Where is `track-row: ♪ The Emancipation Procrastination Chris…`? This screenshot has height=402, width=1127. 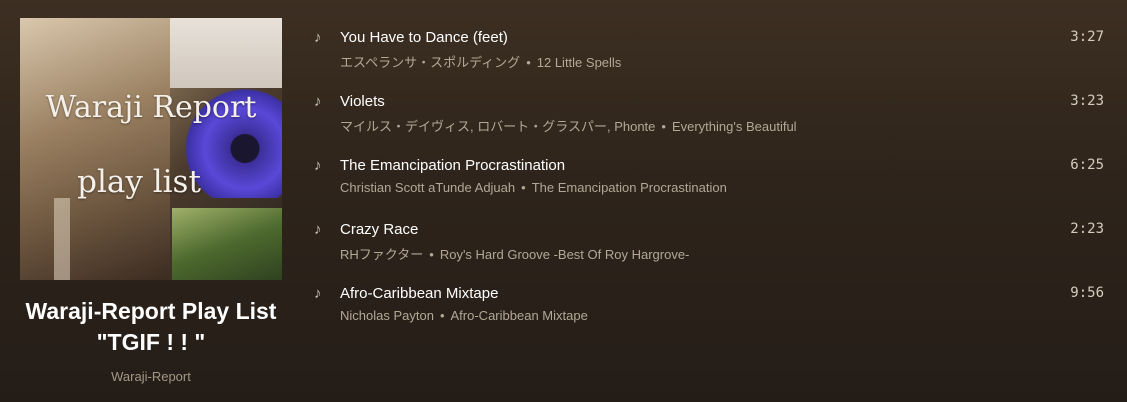
track-row: ♪ The Emancipation Procrastination Chris… is located at coordinates (710, 185).